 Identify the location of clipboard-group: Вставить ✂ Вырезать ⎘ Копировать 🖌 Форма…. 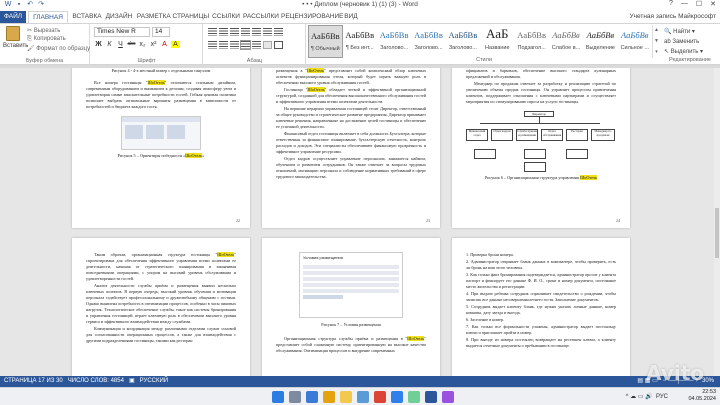
(45, 44).